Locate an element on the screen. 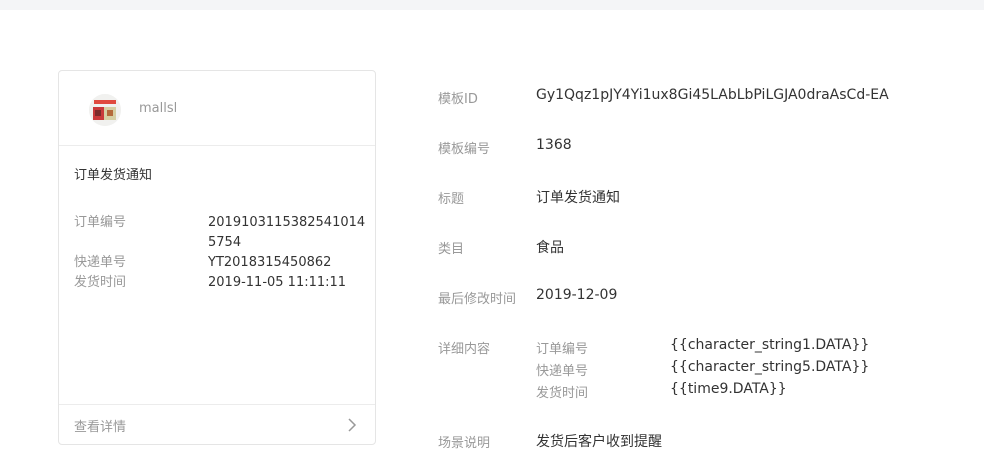  title-label: 标题 is located at coordinates (451, 199).